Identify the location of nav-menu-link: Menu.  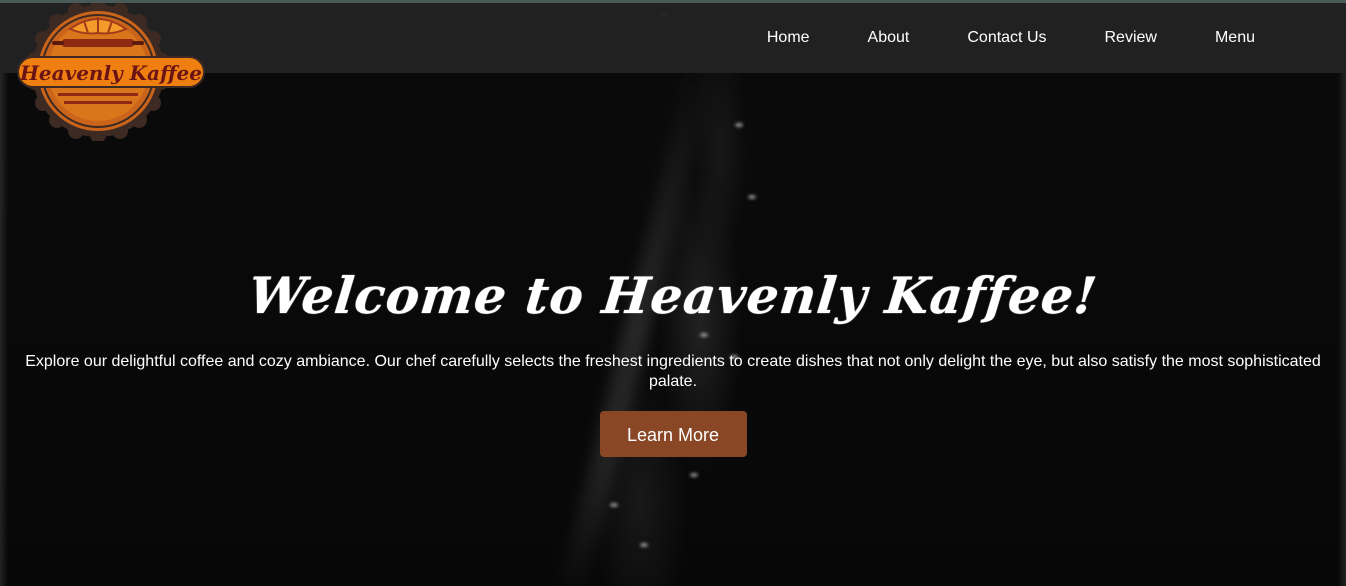
(1235, 38).